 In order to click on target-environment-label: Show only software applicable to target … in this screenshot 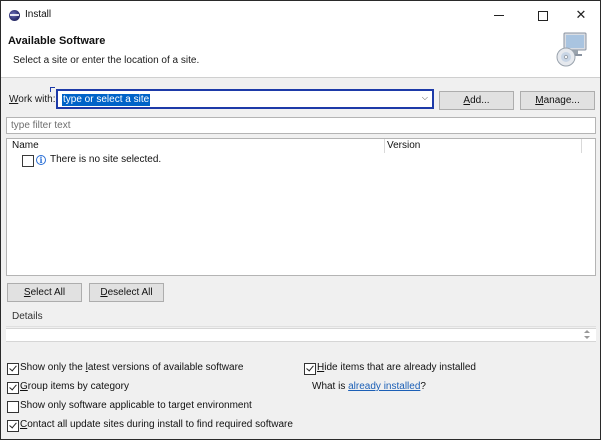, I will do `click(136, 405)`.